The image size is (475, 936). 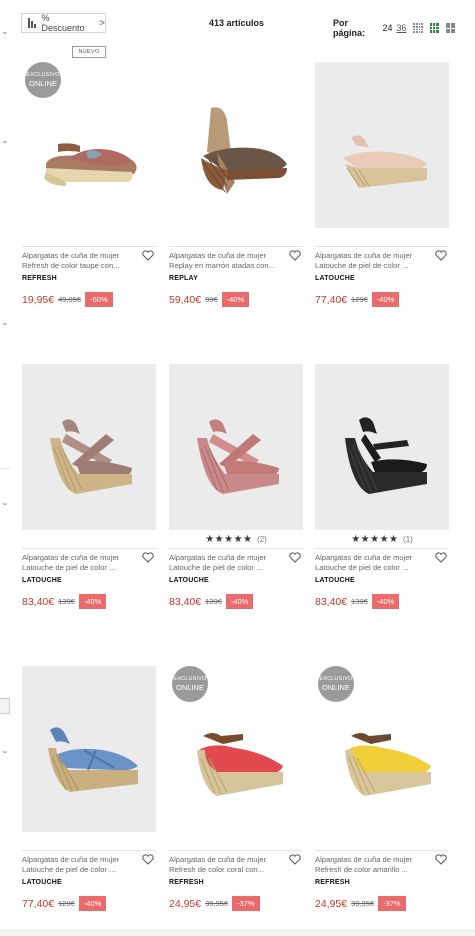 I want to click on discount-badge: -60%, so click(x=99, y=299).